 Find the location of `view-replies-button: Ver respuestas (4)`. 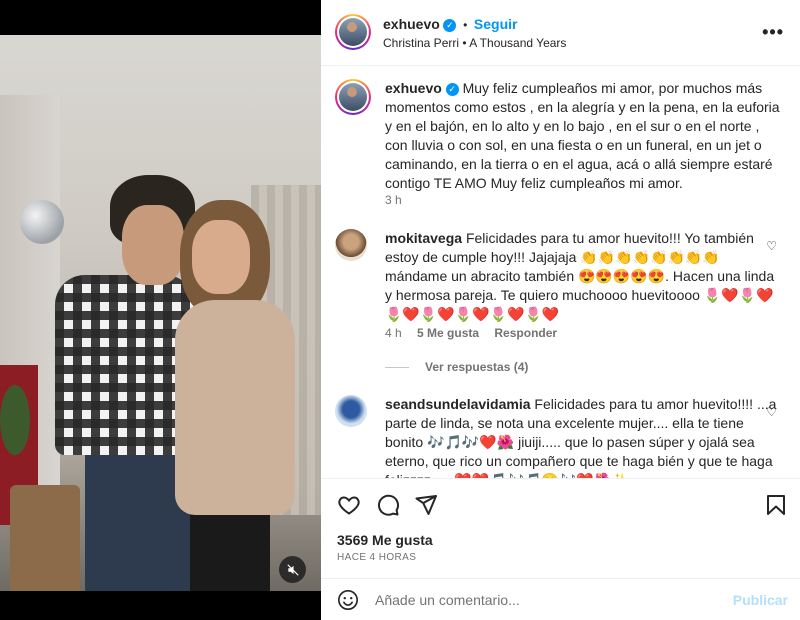

view-replies-button: Ver respuestas (4) is located at coordinates (456, 367).